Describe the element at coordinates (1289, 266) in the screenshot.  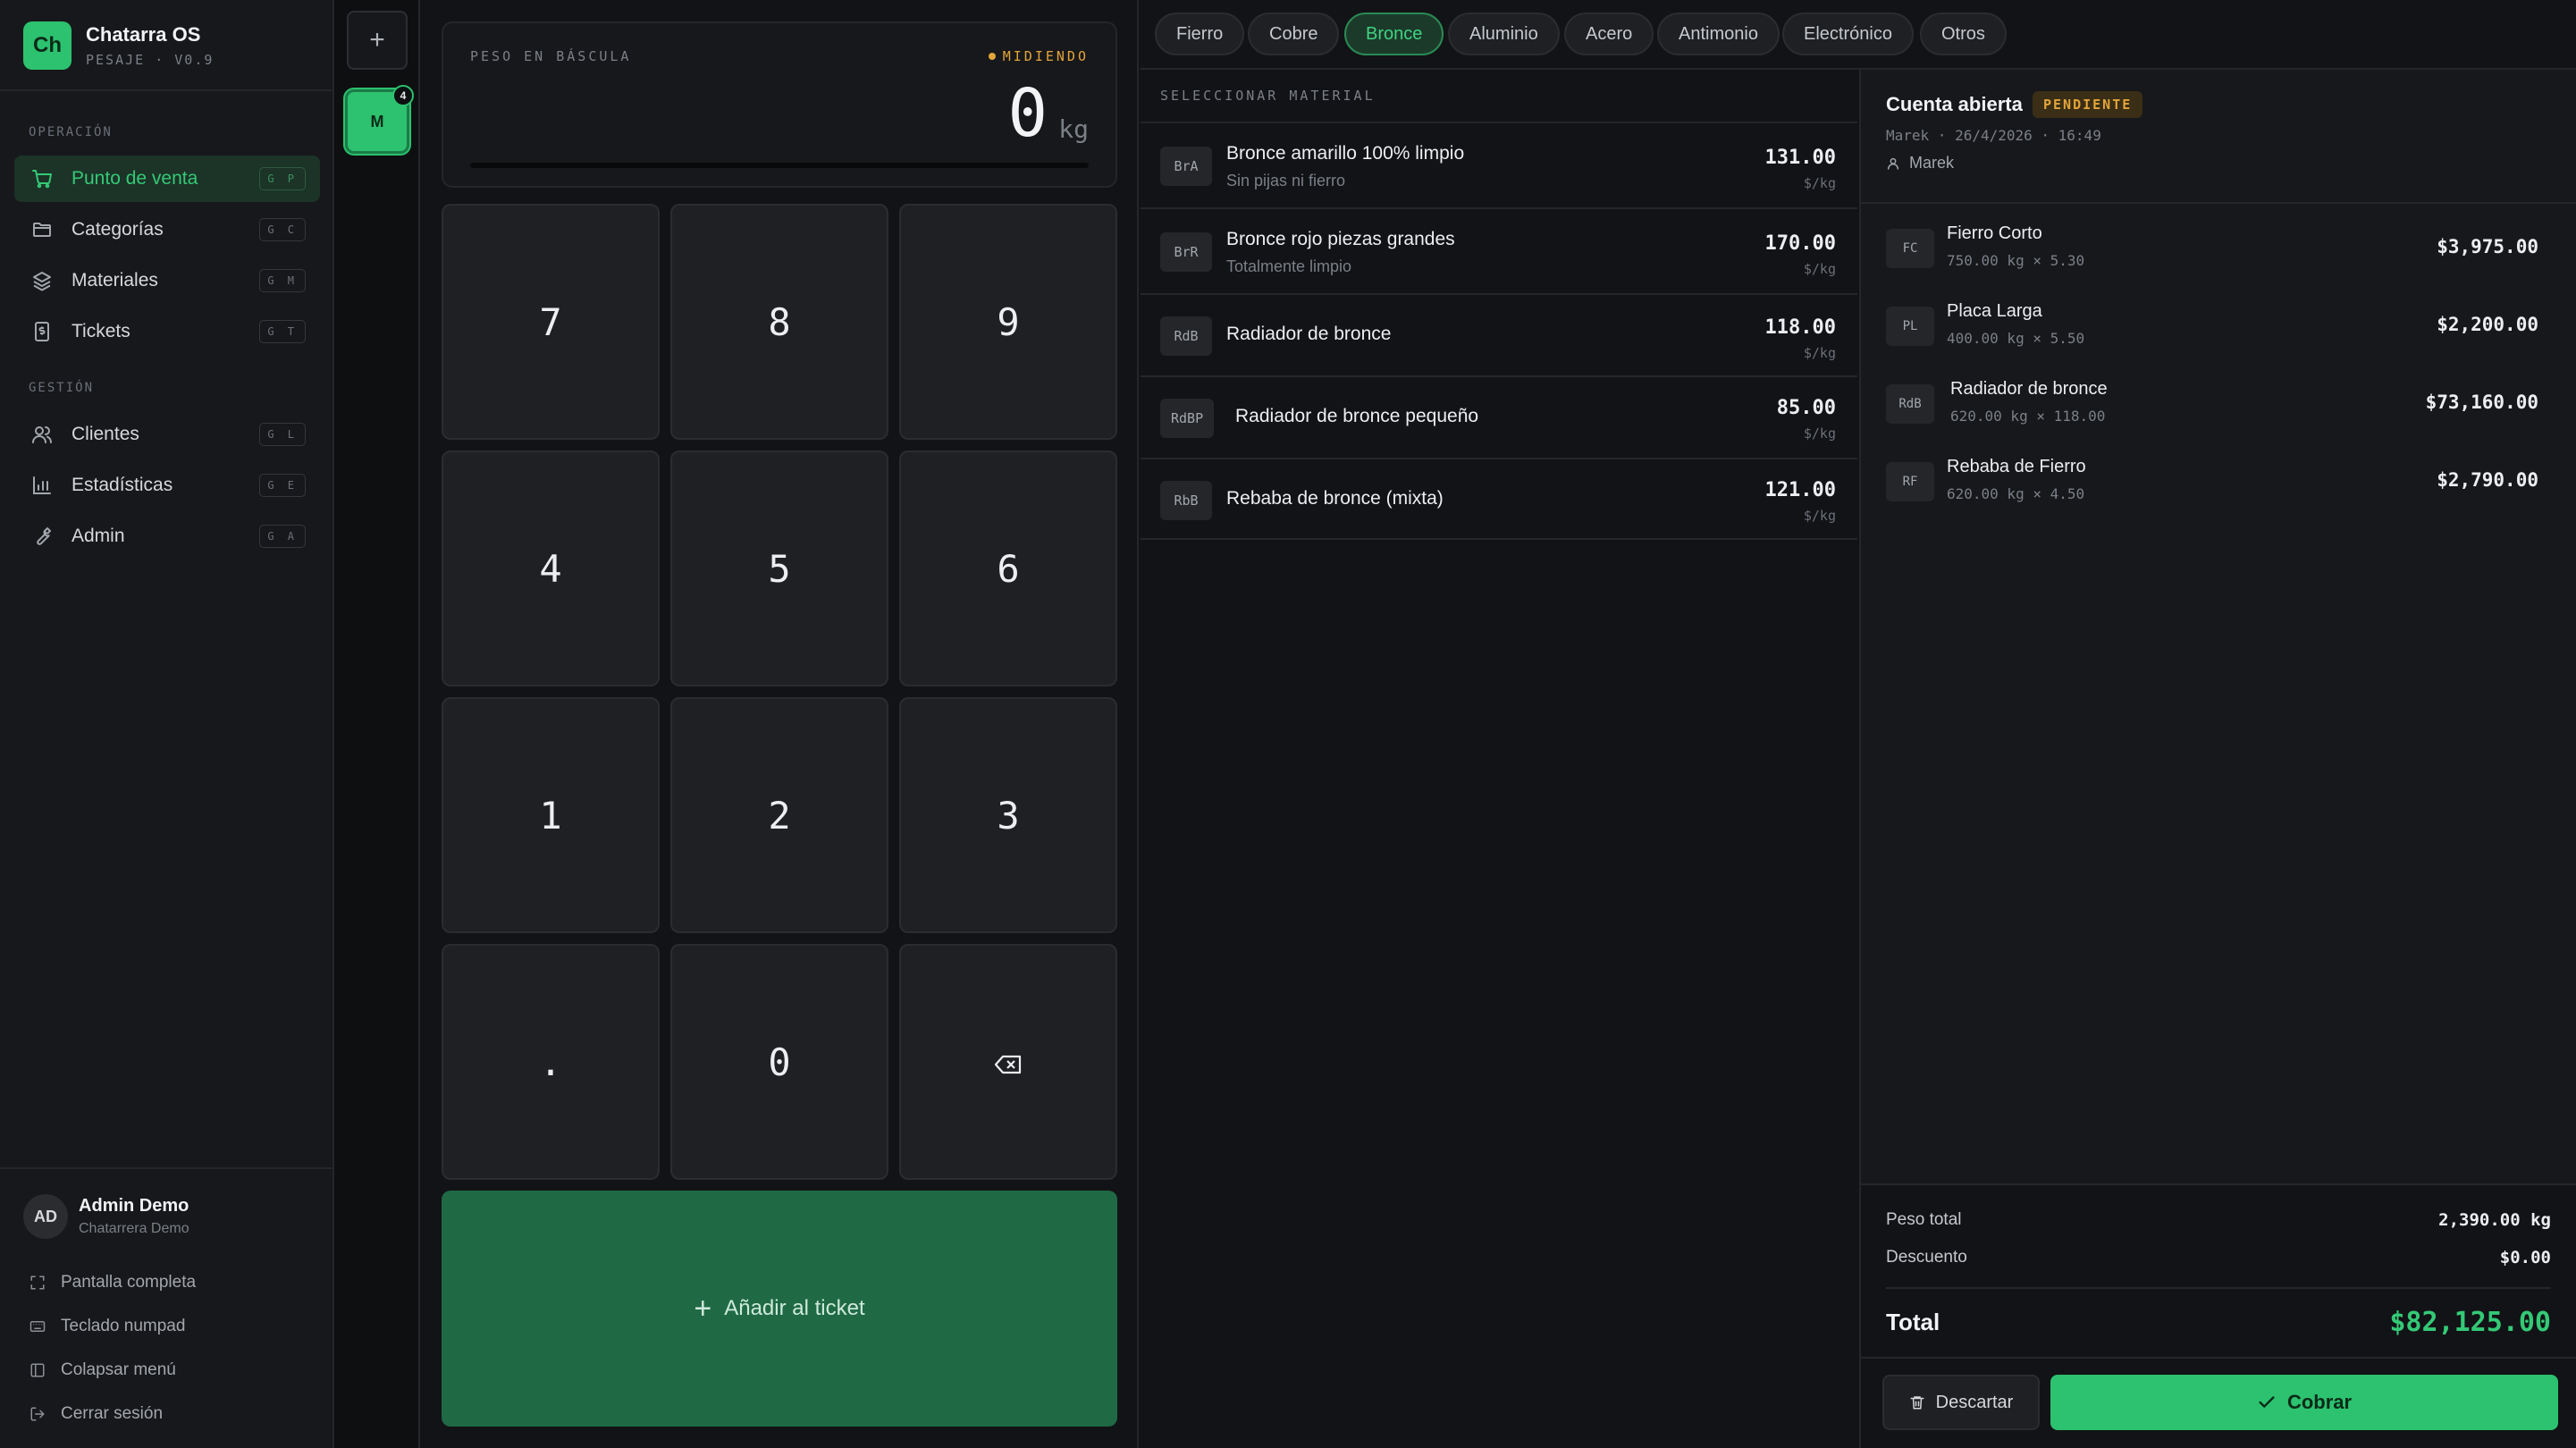
I see `material-note: Totalmente limpio` at that location.